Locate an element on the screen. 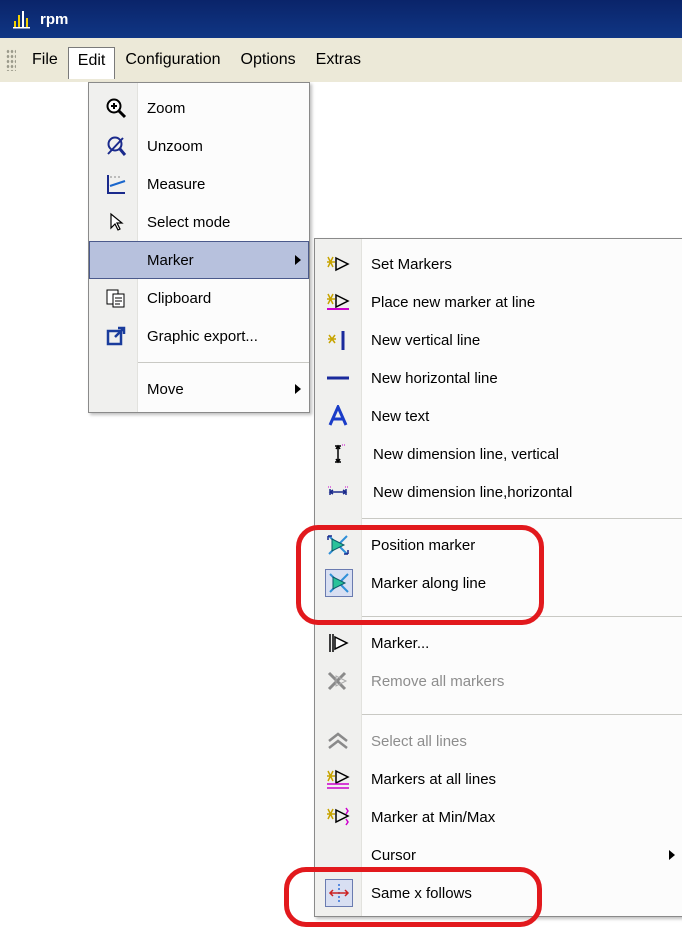 This screenshot has height=927, width=682. menu-item-measure: Measure is located at coordinates (199, 184).